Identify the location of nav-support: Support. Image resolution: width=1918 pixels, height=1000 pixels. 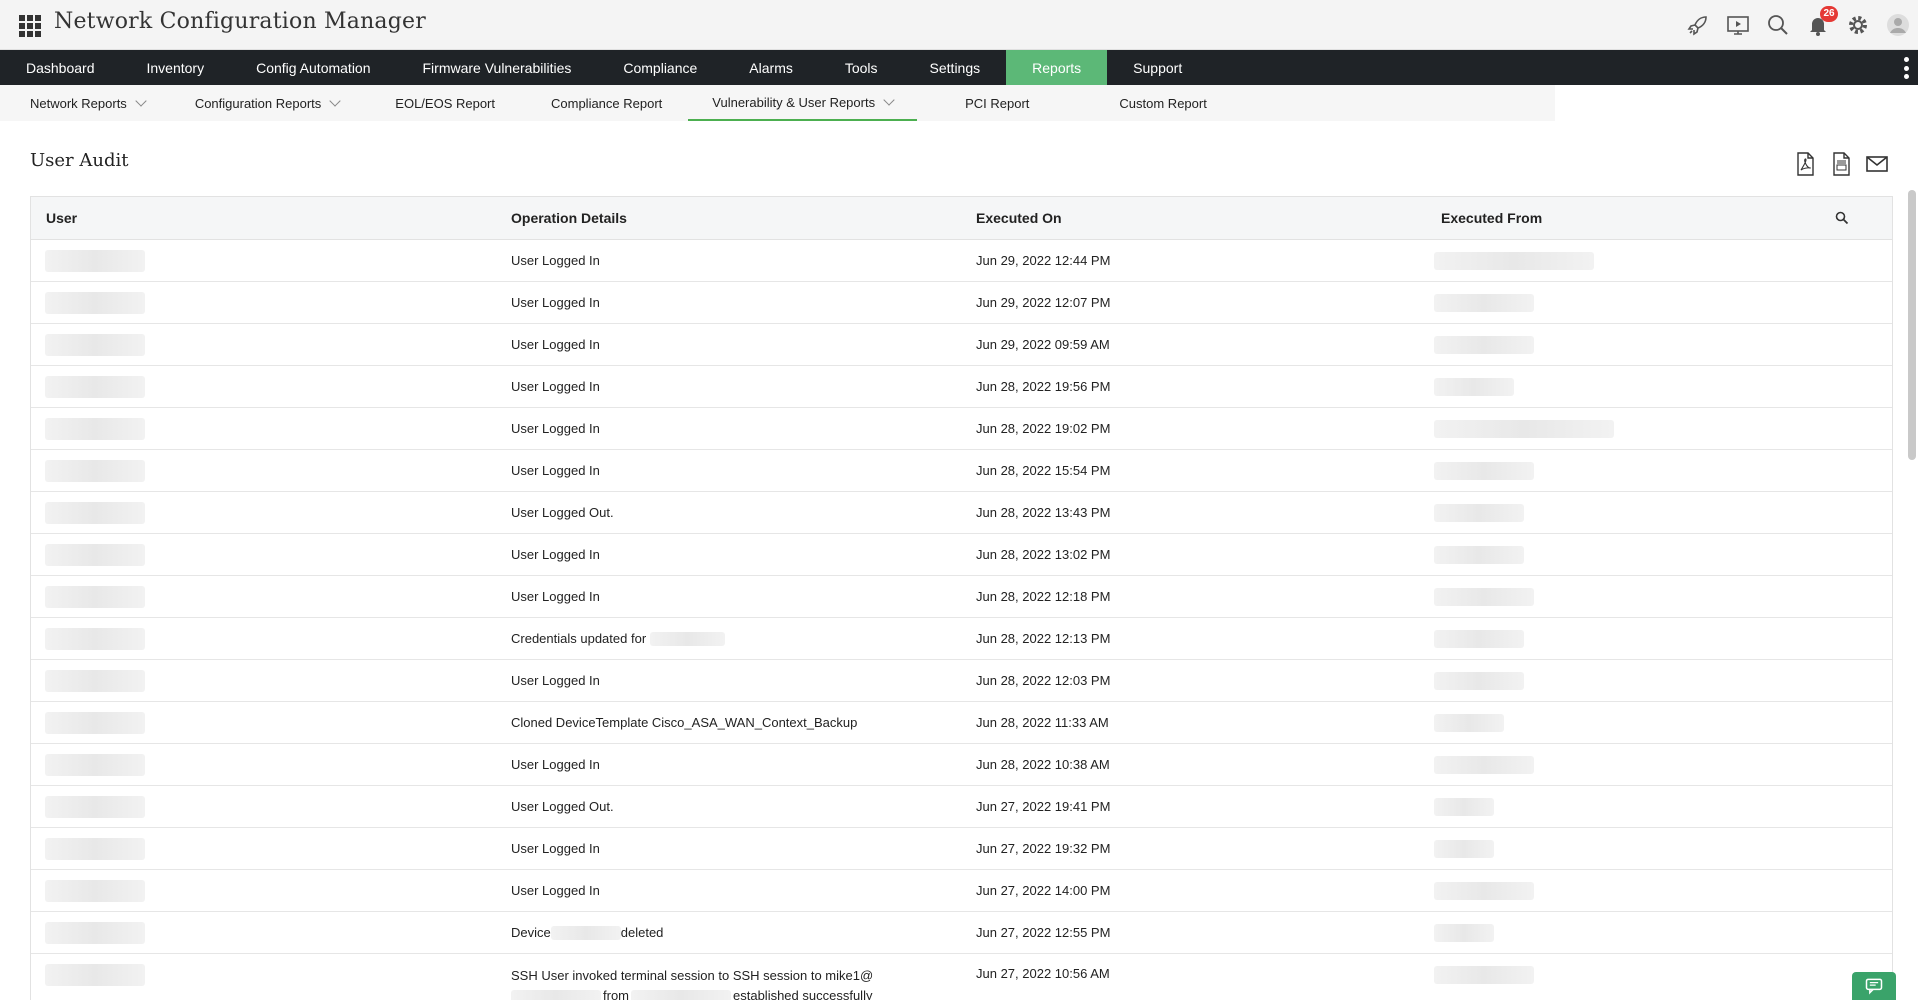
(1157, 67).